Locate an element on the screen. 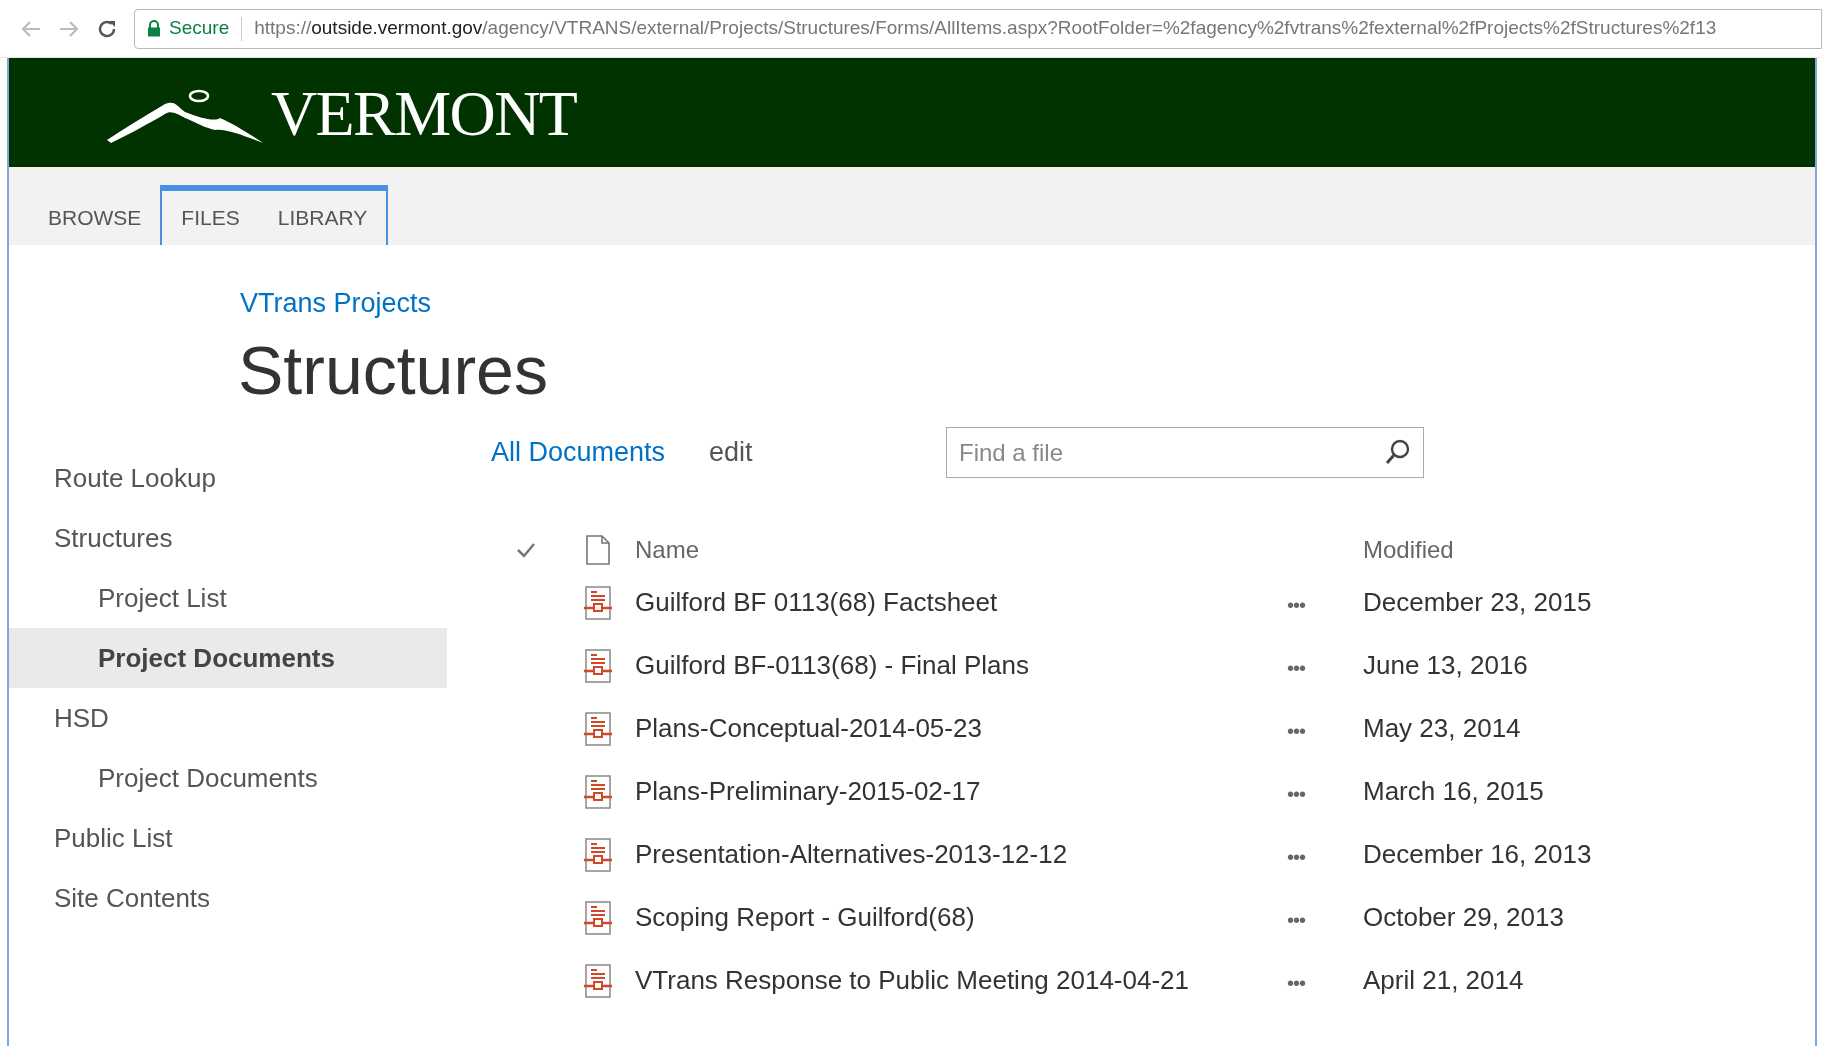 This screenshot has height=1046, width=1822. column-header: Name is located at coordinates (999, 549).